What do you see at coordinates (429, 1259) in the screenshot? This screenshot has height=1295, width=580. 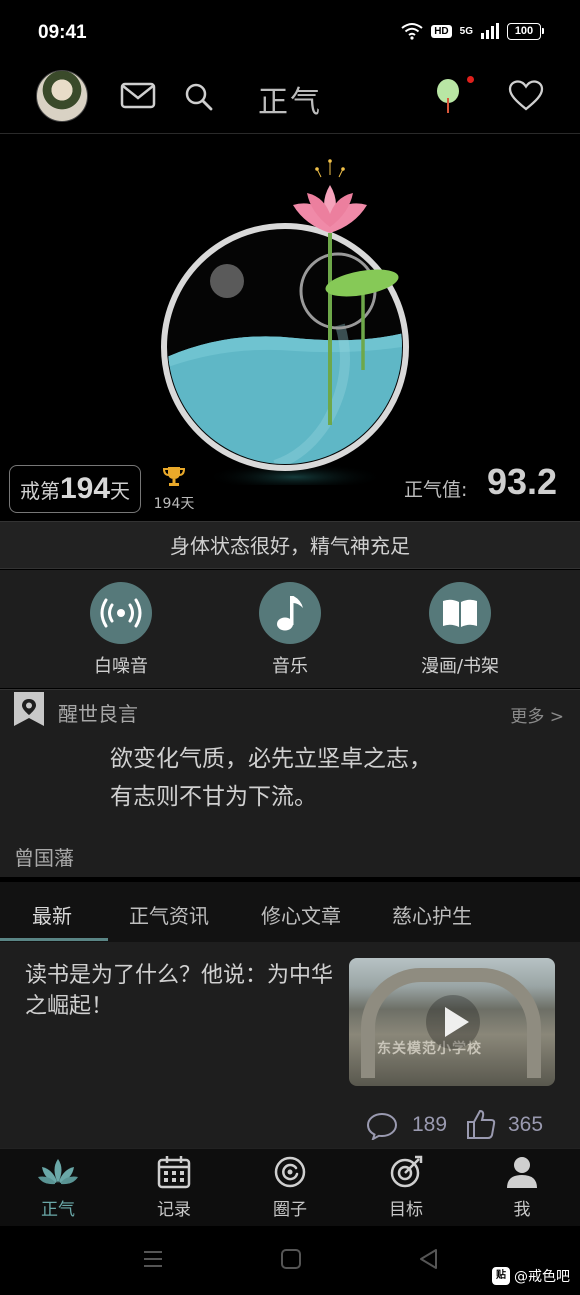 I see `back-icon` at bounding box center [429, 1259].